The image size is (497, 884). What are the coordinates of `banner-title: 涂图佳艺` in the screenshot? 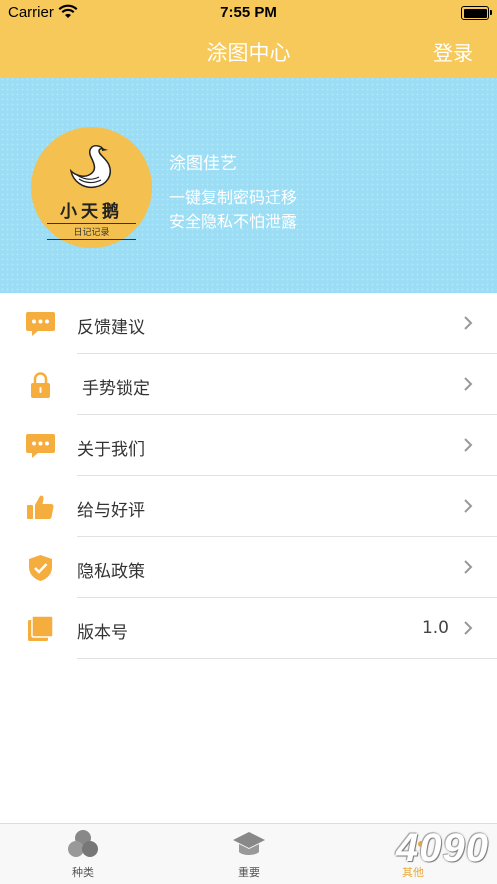 It's located at (203, 164).